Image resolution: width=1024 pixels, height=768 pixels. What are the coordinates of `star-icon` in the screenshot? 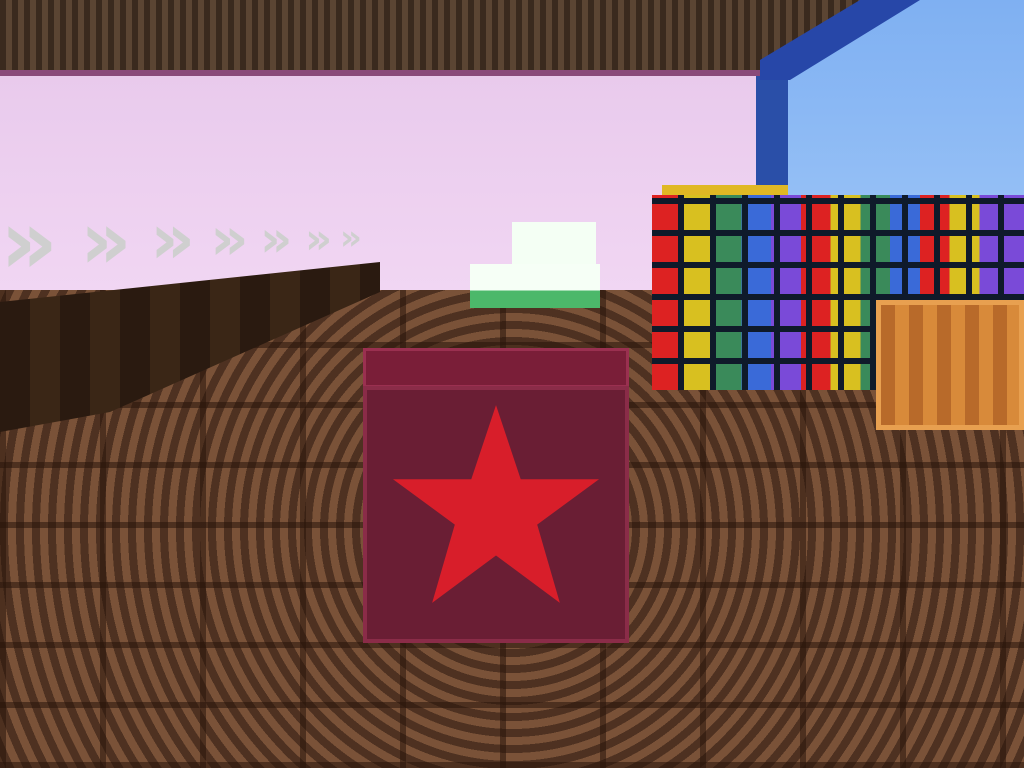 It's located at (496, 504).